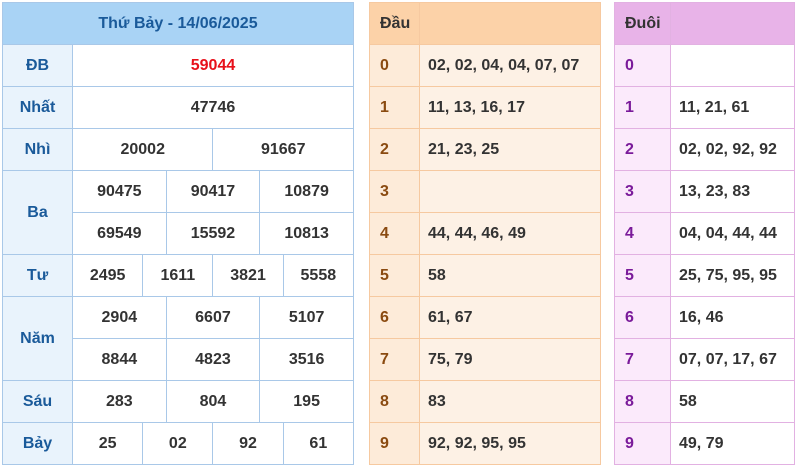  What do you see at coordinates (394, 275) in the screenshot?
I see `head-digit: 5` at bounding box center [394, 275].